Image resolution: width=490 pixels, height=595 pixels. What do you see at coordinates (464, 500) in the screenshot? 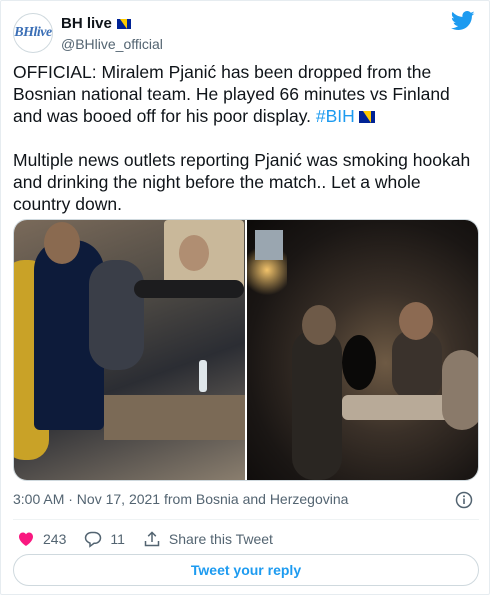
I see `info-icon` at bounding box center [464, 500].